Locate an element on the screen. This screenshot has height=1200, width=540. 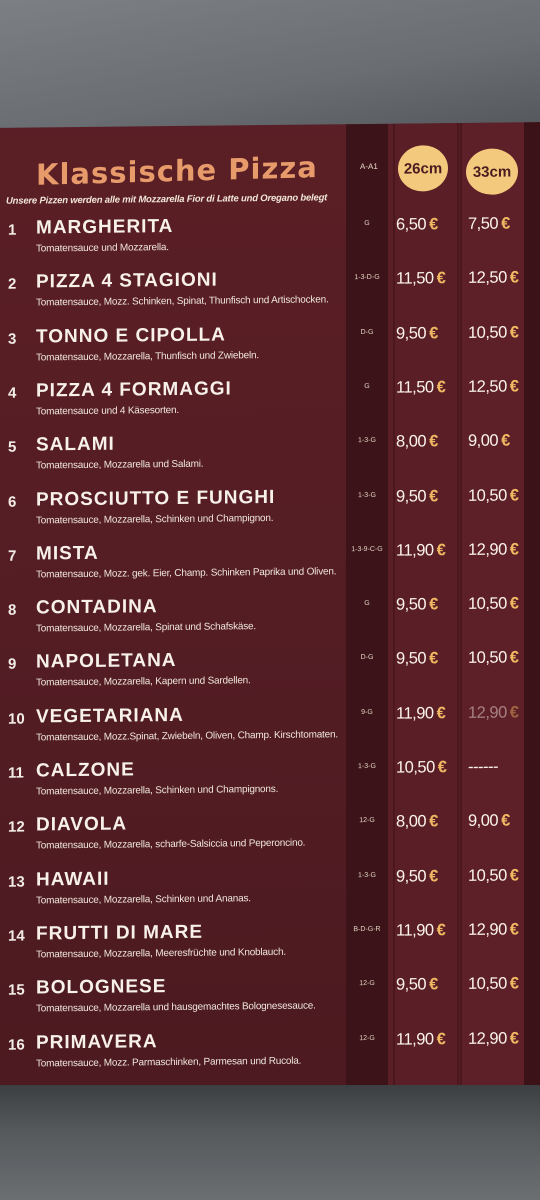
item-number: 15 is located at coordinates (16, 990).